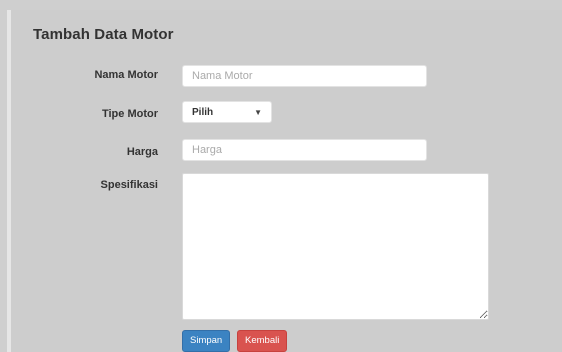 The height and width of the screenshot is (352, 562). What do you see at coordinates (203, 112) in the screenshot?
I see `tipe-motor-selected-value: Pilih` at bounding box center [203, 112].